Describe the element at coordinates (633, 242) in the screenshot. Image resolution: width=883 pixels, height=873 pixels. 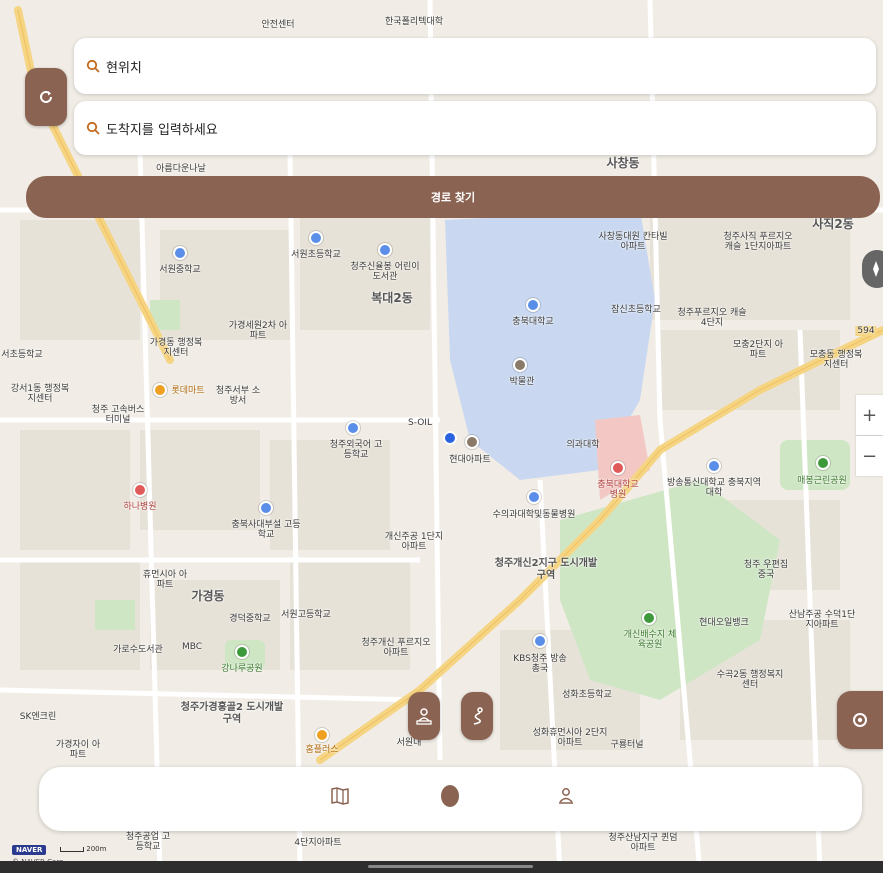
I see `map-label: 사창동대원 칸타빌아파트` at that location.